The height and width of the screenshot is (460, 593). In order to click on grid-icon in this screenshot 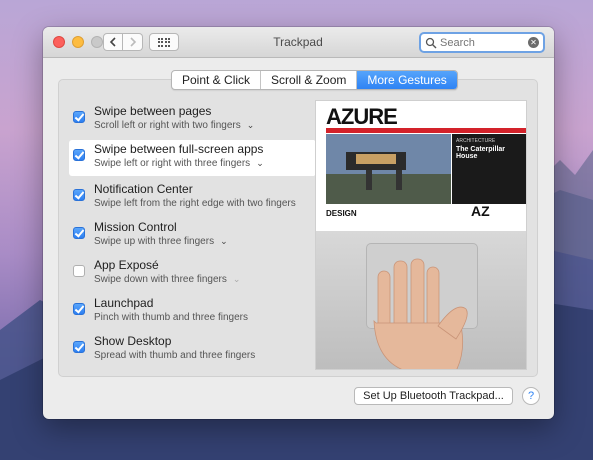, I will do `click(164, 42)`.